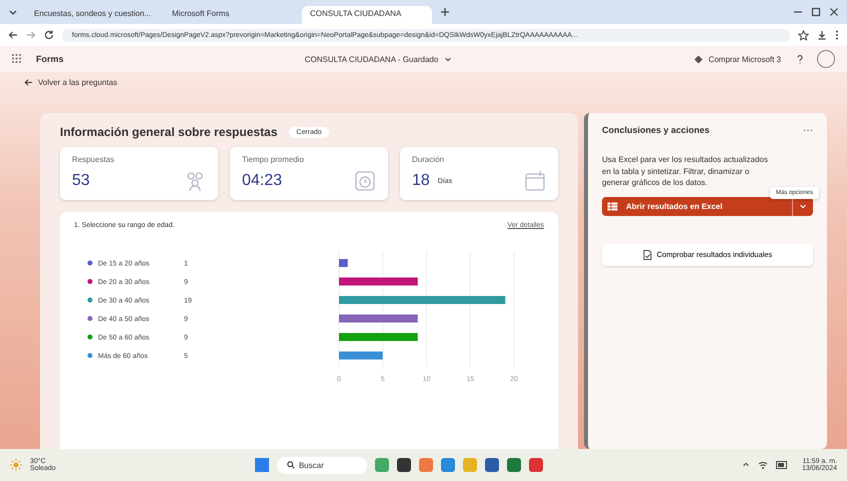 This screenshot has height=481, width=847. What do you see at coordinates (800, 59) in the screenshot?
I see `help-icon` at bounding box center [800, 59].